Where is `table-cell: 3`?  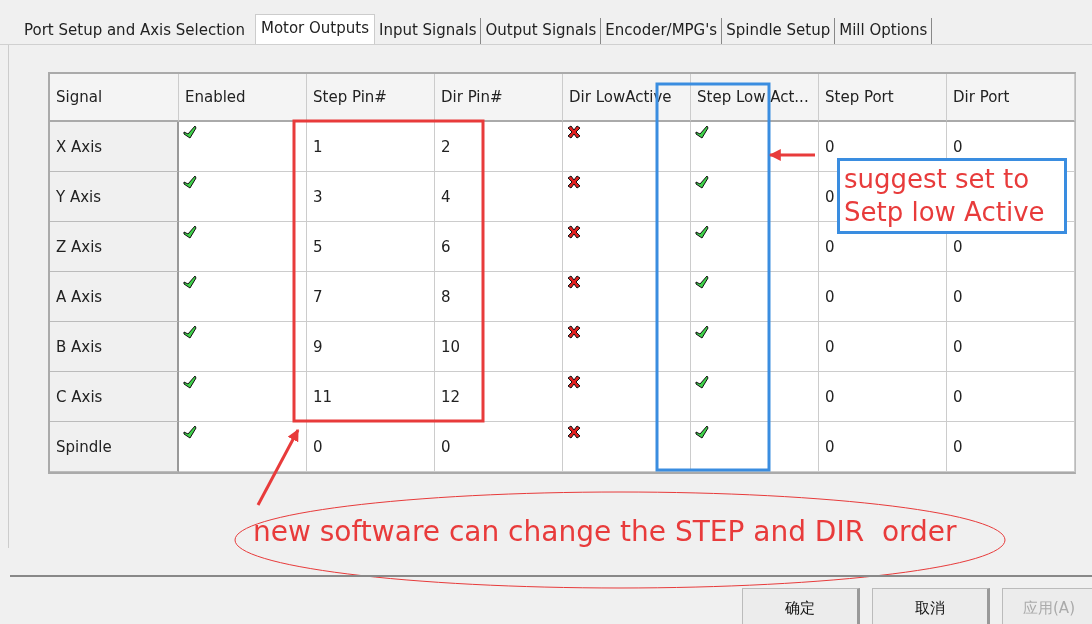
table-cell: 3 is located at coordinates (371, 197).